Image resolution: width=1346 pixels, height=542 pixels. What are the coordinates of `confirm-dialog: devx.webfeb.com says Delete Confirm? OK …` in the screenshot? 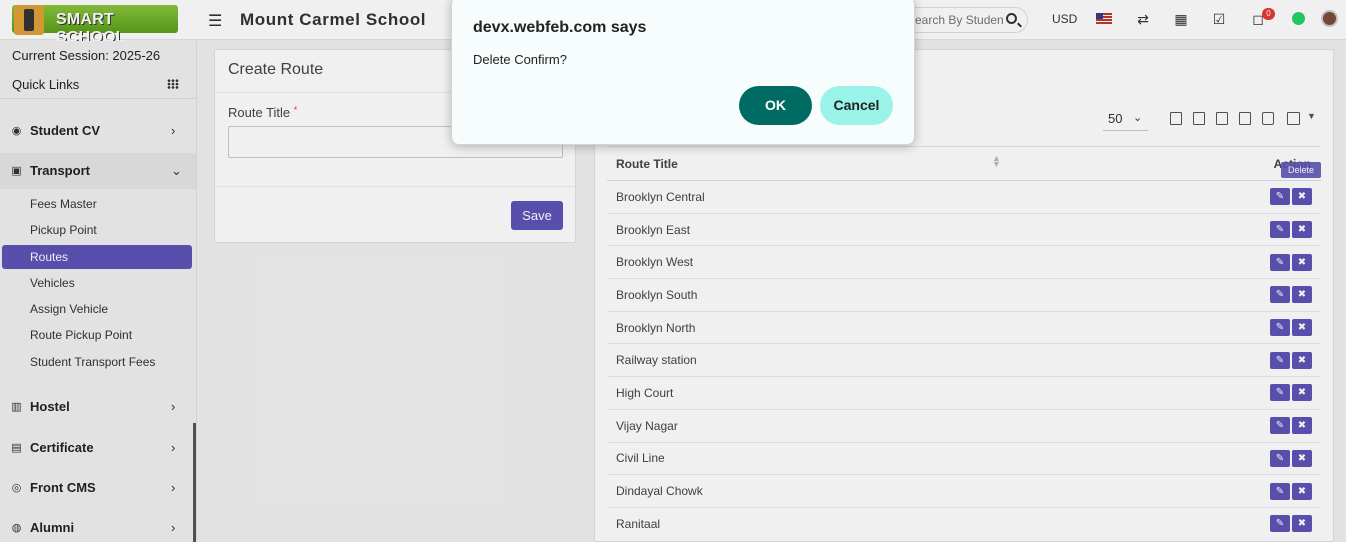 It's located at (683, 72).